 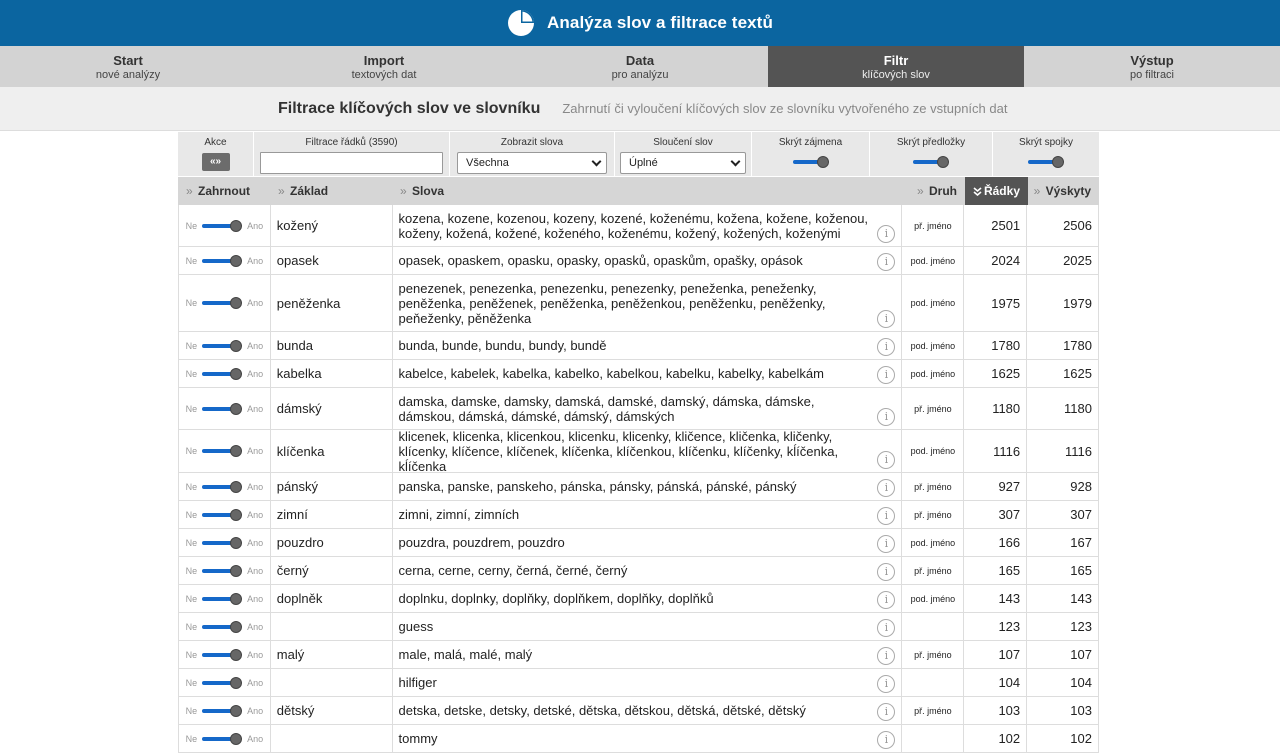 I want to click on base-word: peněženka, so click(x=332, y=303).